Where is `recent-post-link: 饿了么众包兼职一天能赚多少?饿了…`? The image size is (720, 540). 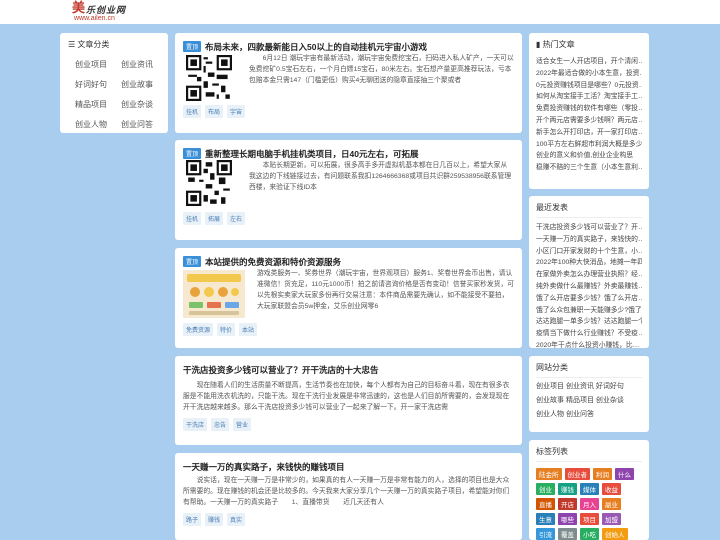
recent-post-link: 饿了么众包兼职一天能赚多少?饿了… is located at coordinates (589, 311).